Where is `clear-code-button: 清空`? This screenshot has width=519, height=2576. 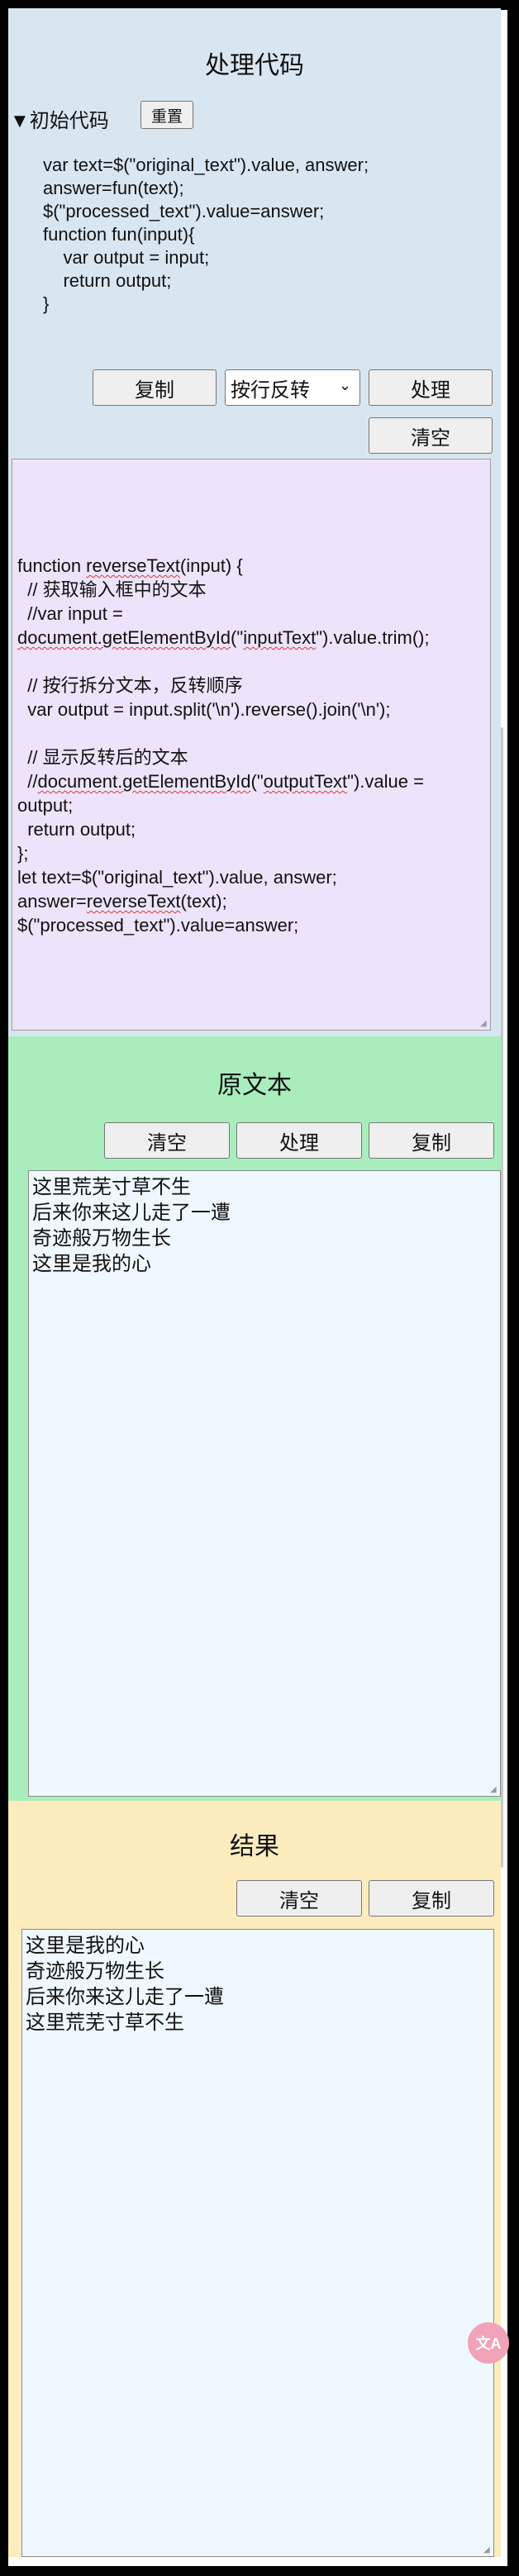 clear-code-button: 清空 is located at coordinates (431, 436).